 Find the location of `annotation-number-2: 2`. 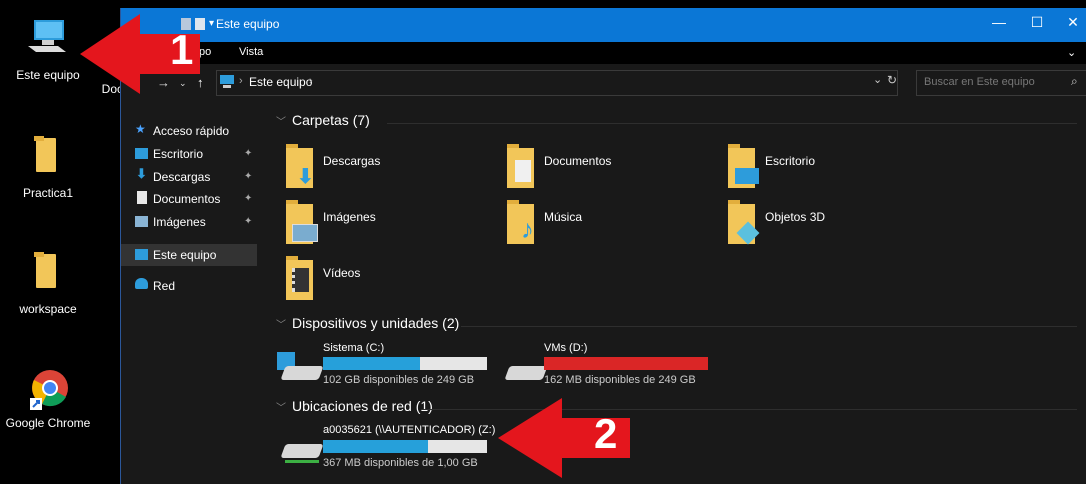

annotation-number-2: 2 is located at coordinates (606, 433).